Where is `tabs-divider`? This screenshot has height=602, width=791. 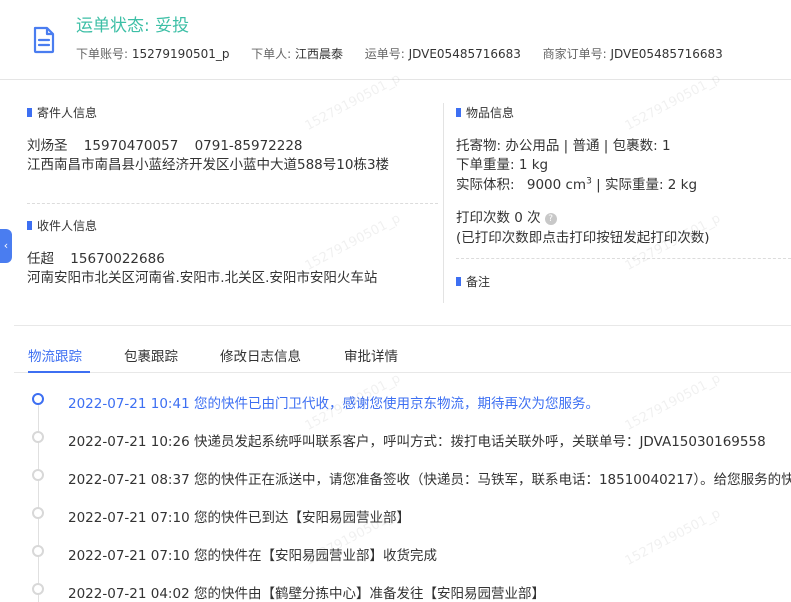 tabs-divider is located at coordinates (402, 325).